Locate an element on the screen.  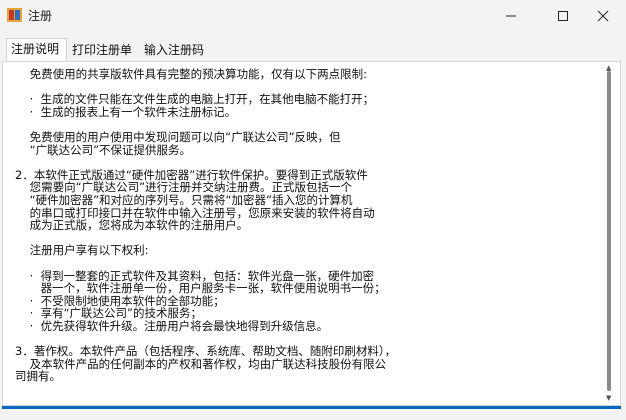
tab-enter-code: 输入注册码 is located at coordinates (174, 50).